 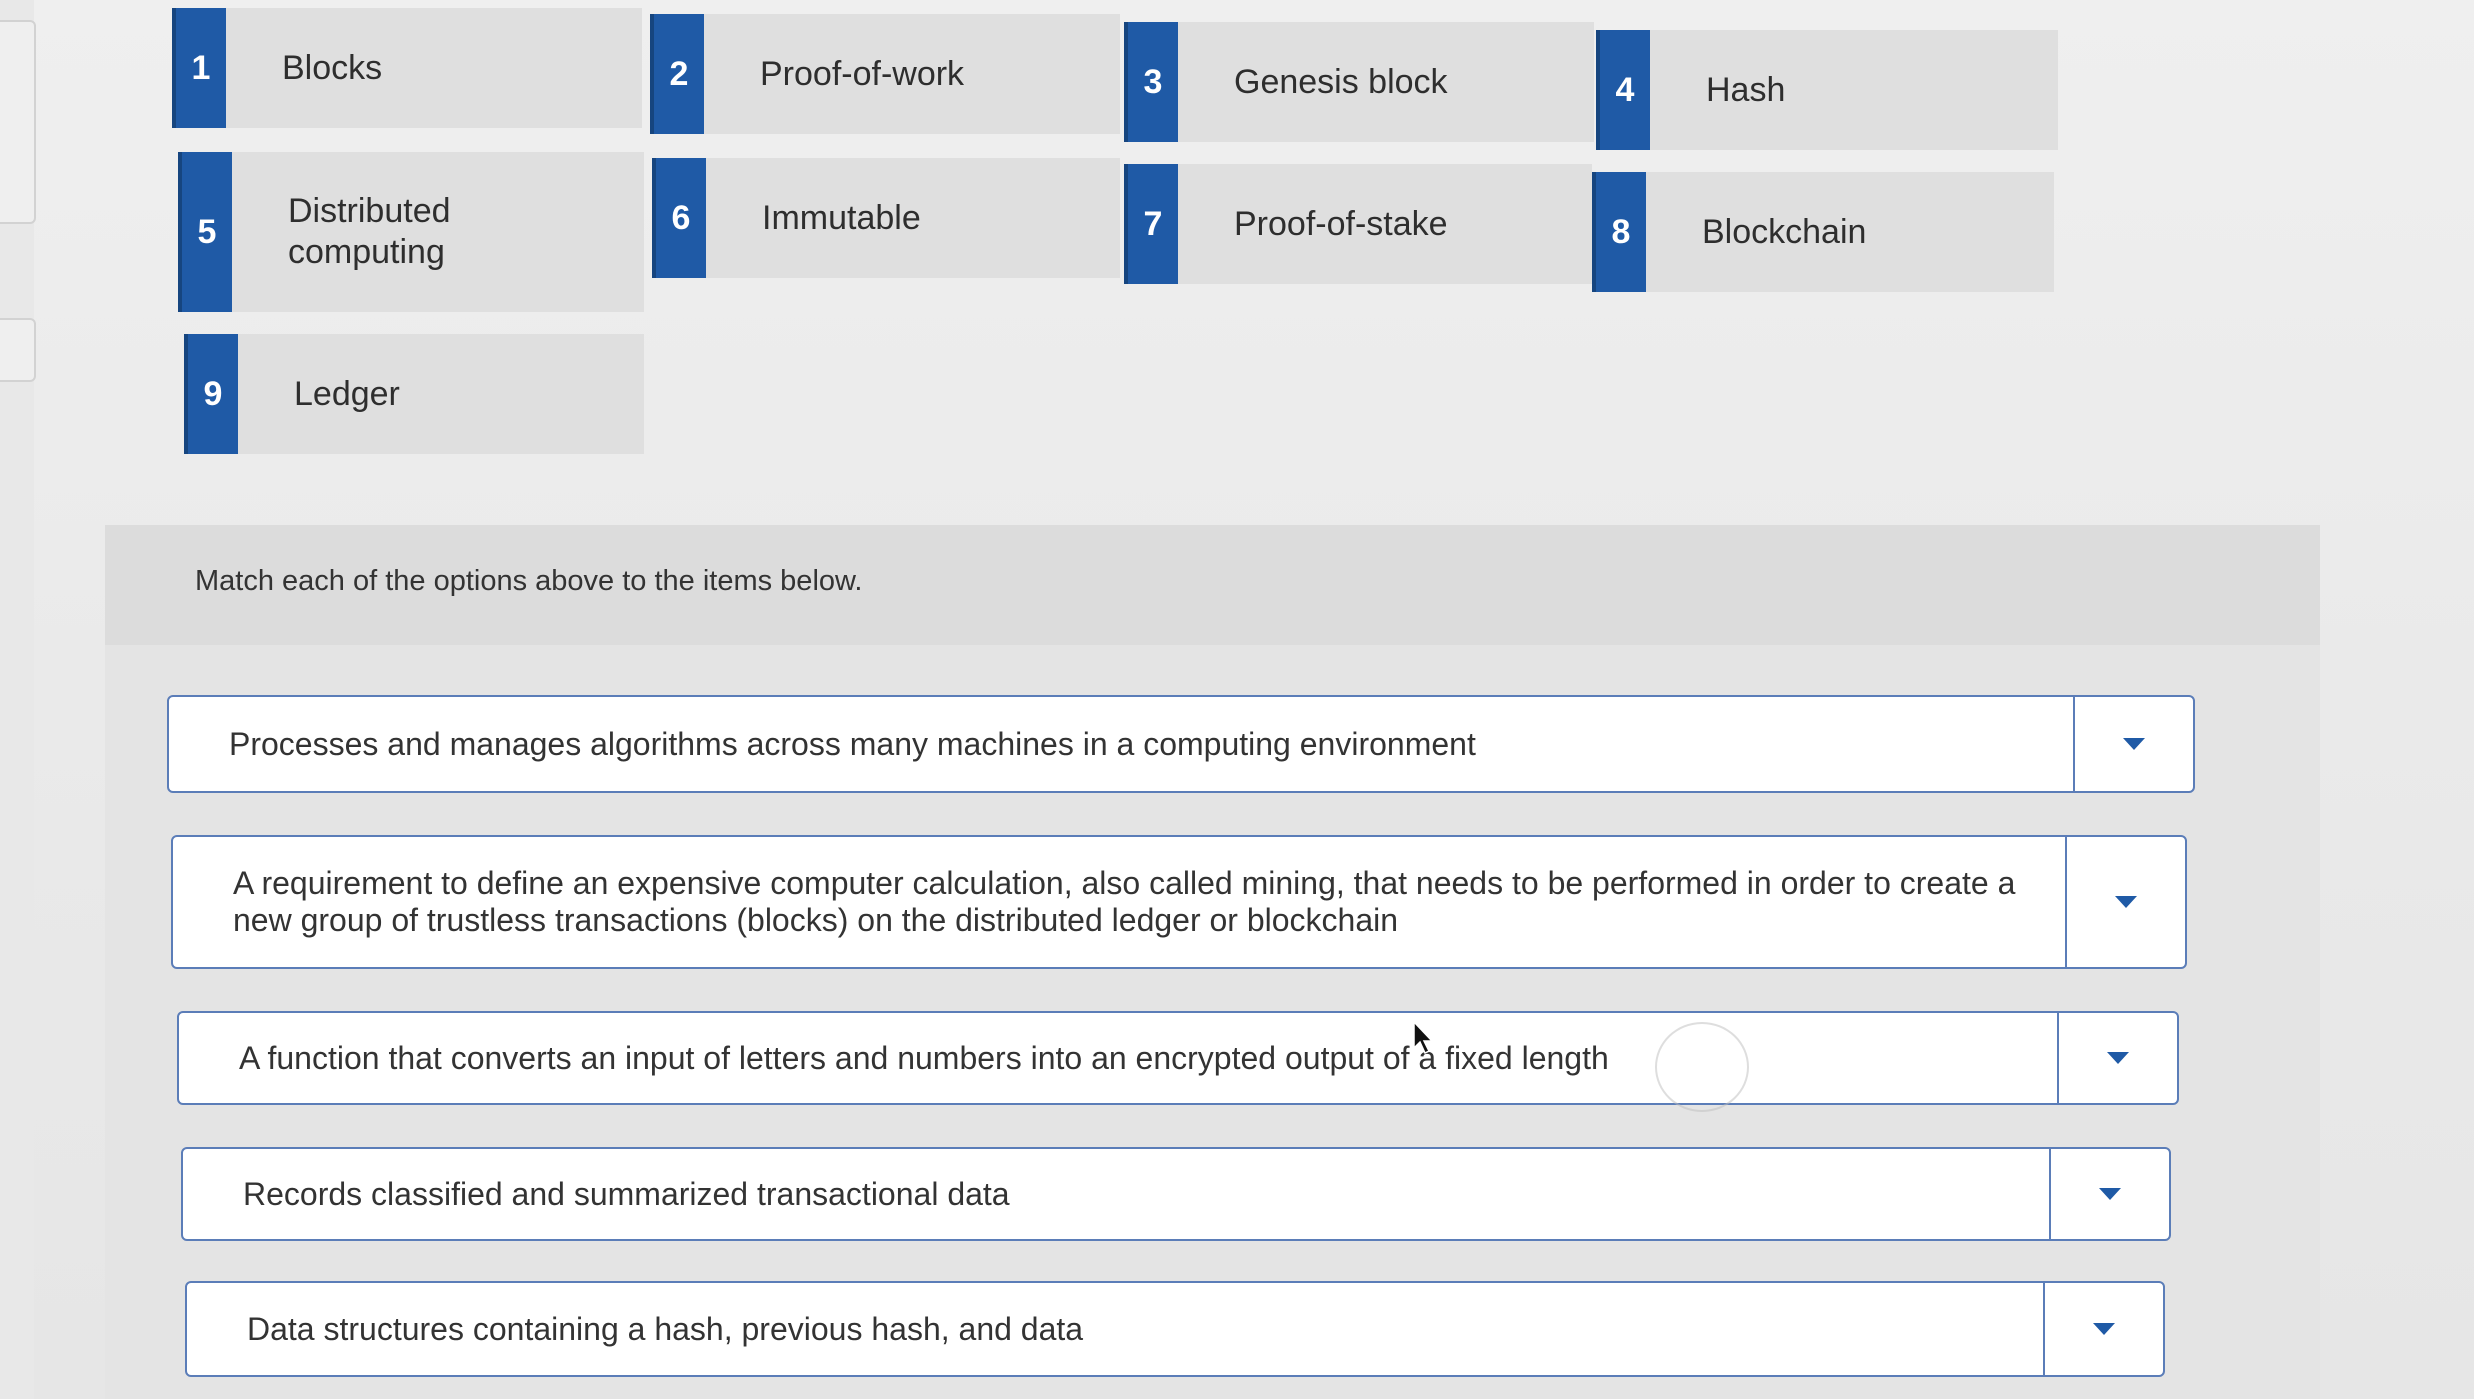 I want to click on option-label: Proof-of-work, so click(x=862, y=73).